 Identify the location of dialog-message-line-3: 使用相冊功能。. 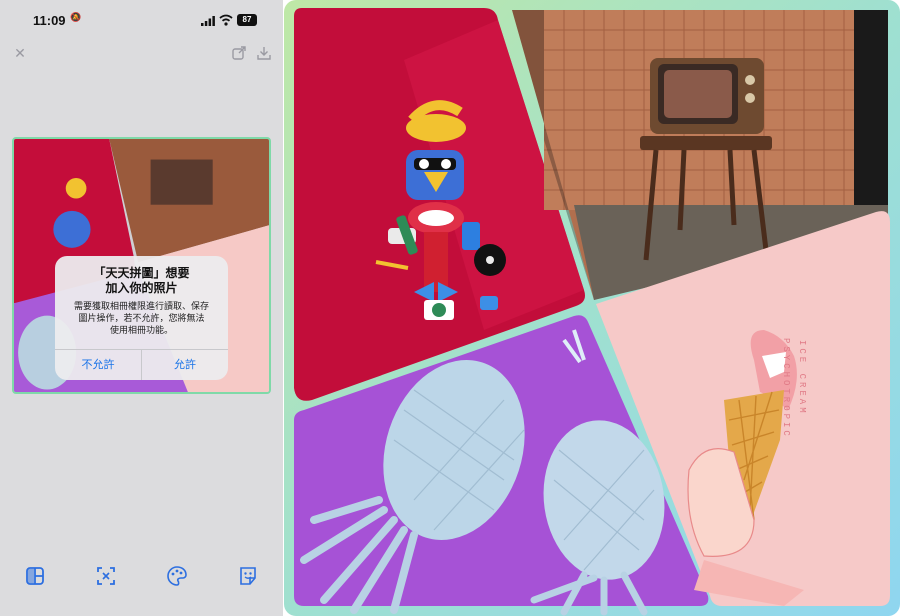
(141, 330).